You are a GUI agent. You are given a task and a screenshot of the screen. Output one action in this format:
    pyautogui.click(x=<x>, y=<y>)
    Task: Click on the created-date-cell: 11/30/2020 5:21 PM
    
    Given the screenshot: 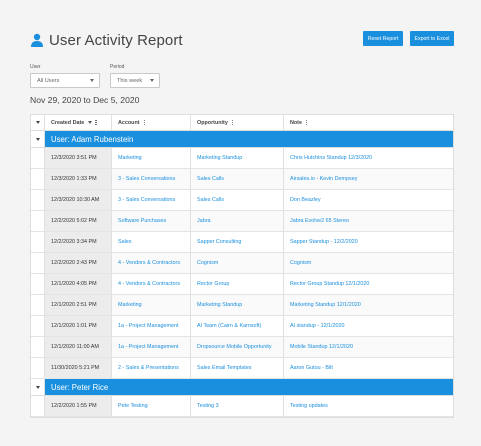 What is the action you would take?
    pyautogui.click(x=78, y=368)
    